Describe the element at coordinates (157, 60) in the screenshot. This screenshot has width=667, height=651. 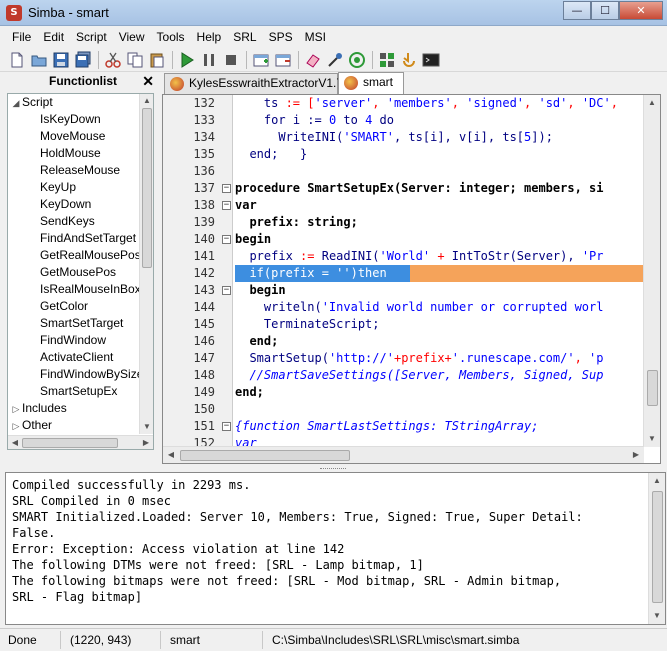
I see `paste-icon` at that location.